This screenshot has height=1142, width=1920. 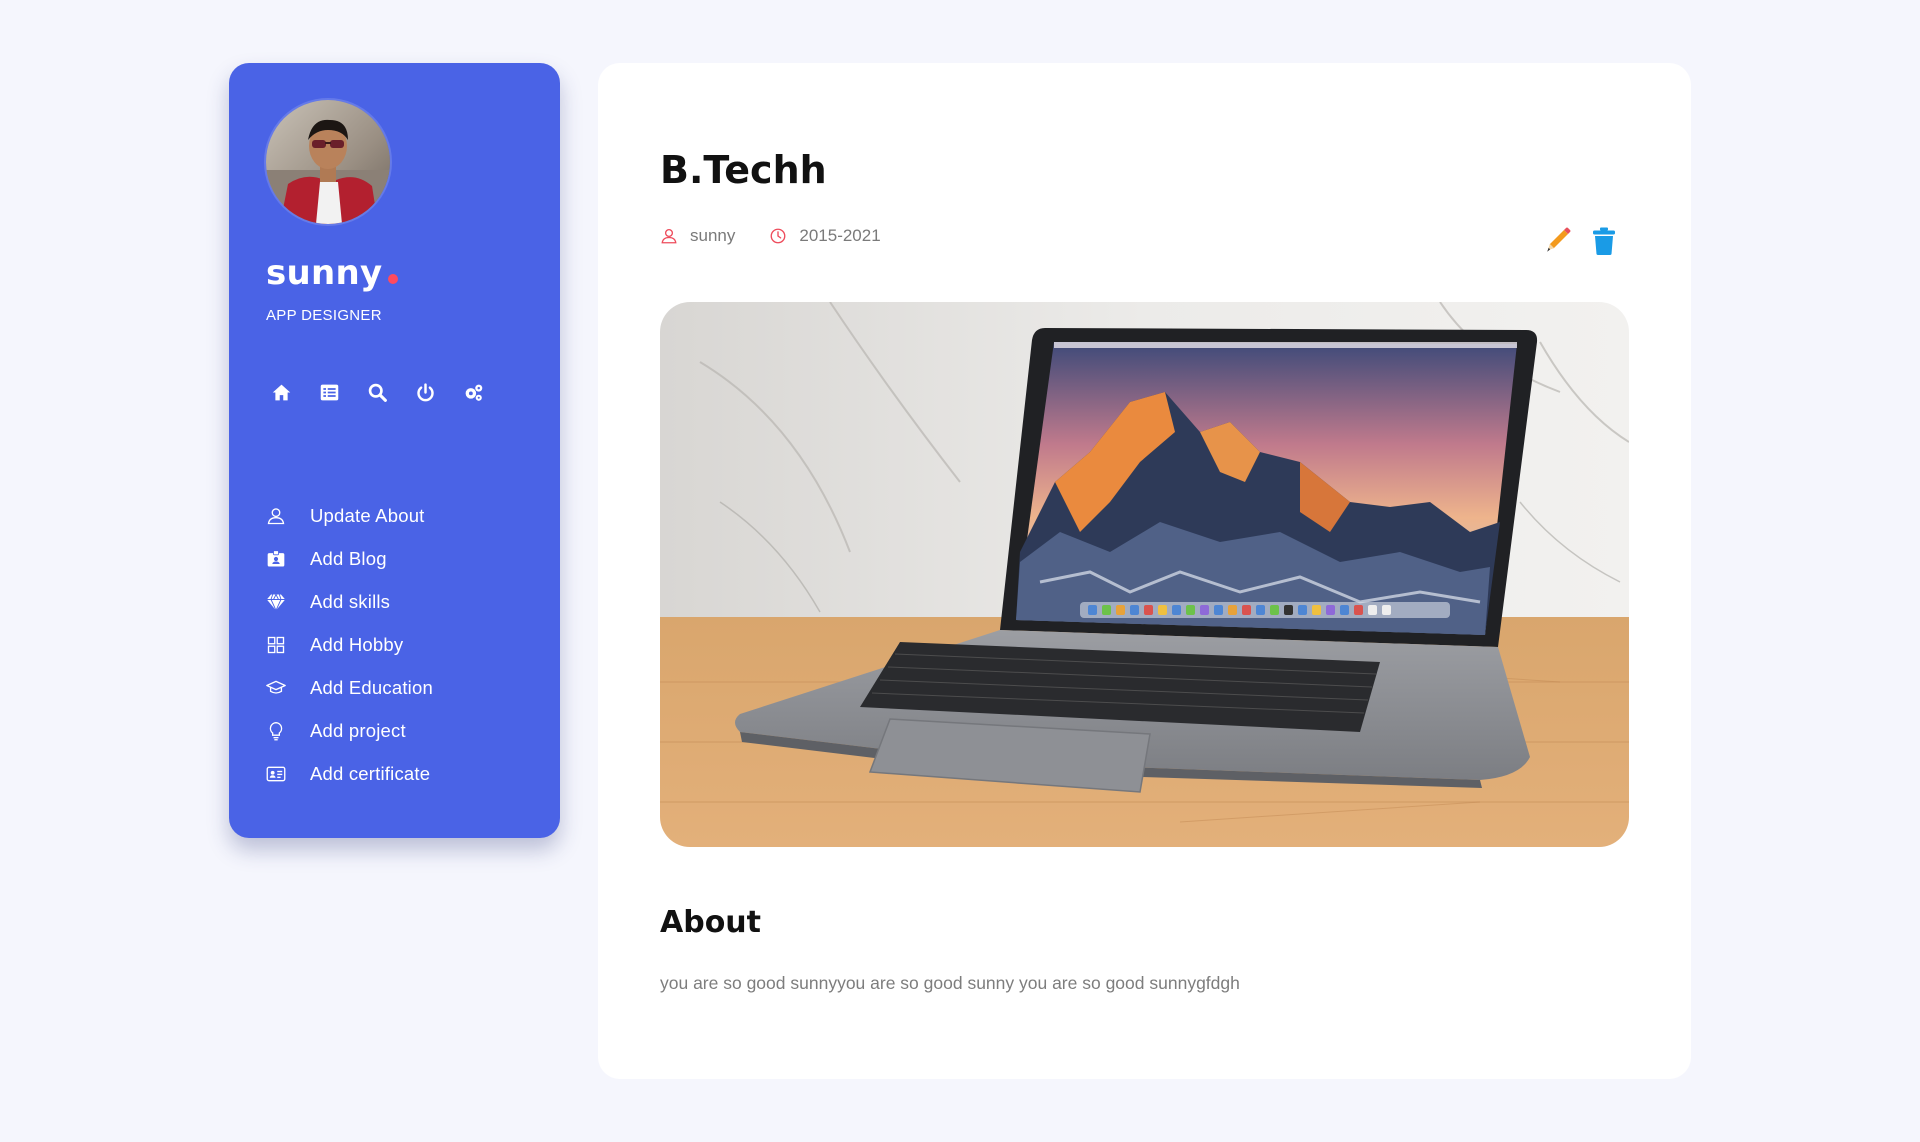 I want to click on period-text: 2015-2021, so click(x=840, y=235).